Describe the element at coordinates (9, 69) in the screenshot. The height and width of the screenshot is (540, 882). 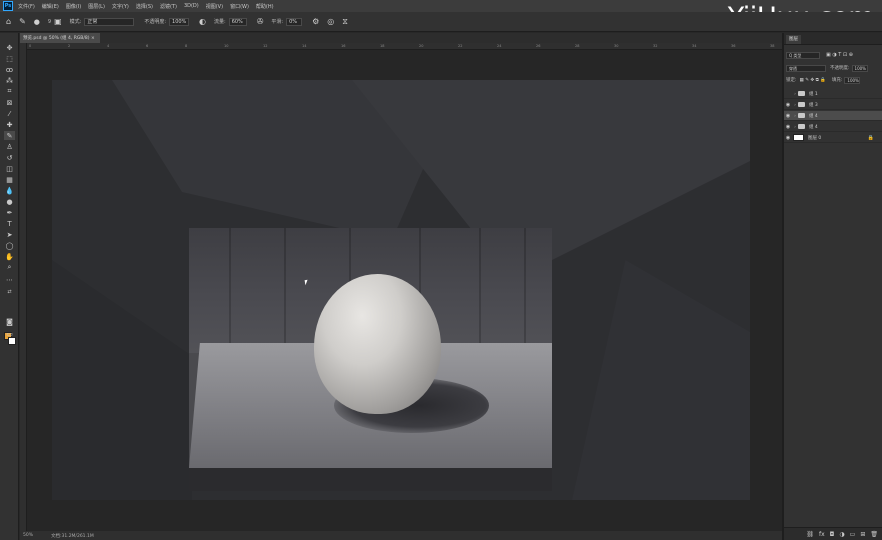
I see `lasso-tool-icon: ꝏ` at that location.